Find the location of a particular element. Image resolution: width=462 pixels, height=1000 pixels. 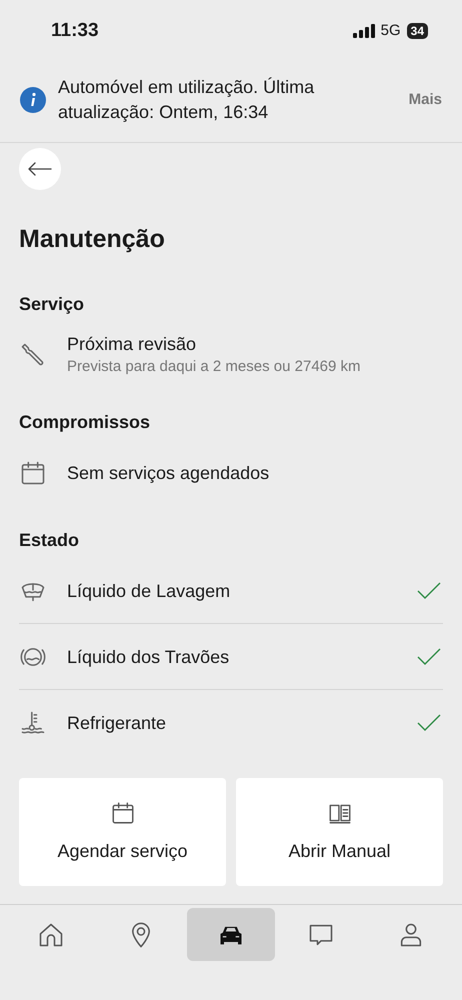

item-label: Líquido de Lavagem is located at coordinates (149, 591).